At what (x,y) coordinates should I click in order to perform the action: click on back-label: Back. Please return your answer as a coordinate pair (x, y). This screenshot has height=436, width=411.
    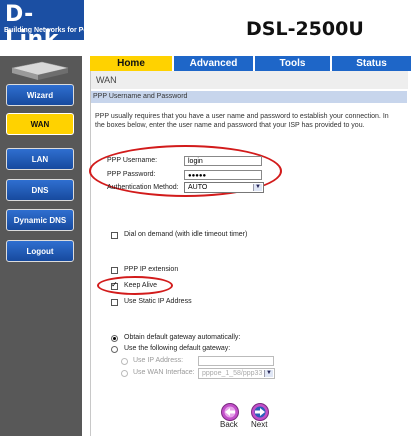
    Looking at the image, I should click on (229, 424).